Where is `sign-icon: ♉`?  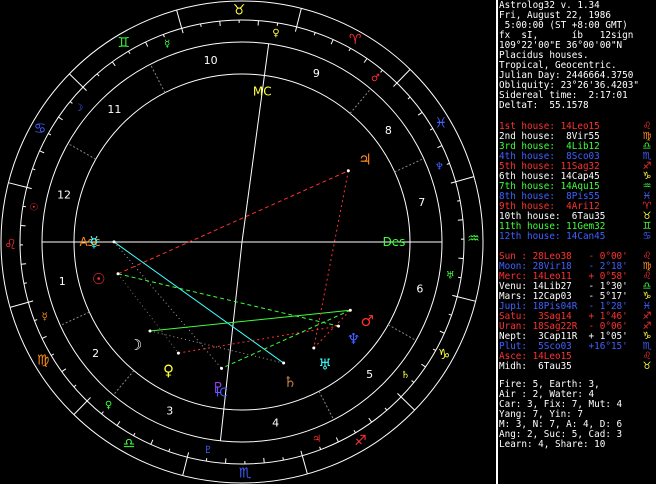
sign-icon: ♉ is located at coordinates (647, 366).